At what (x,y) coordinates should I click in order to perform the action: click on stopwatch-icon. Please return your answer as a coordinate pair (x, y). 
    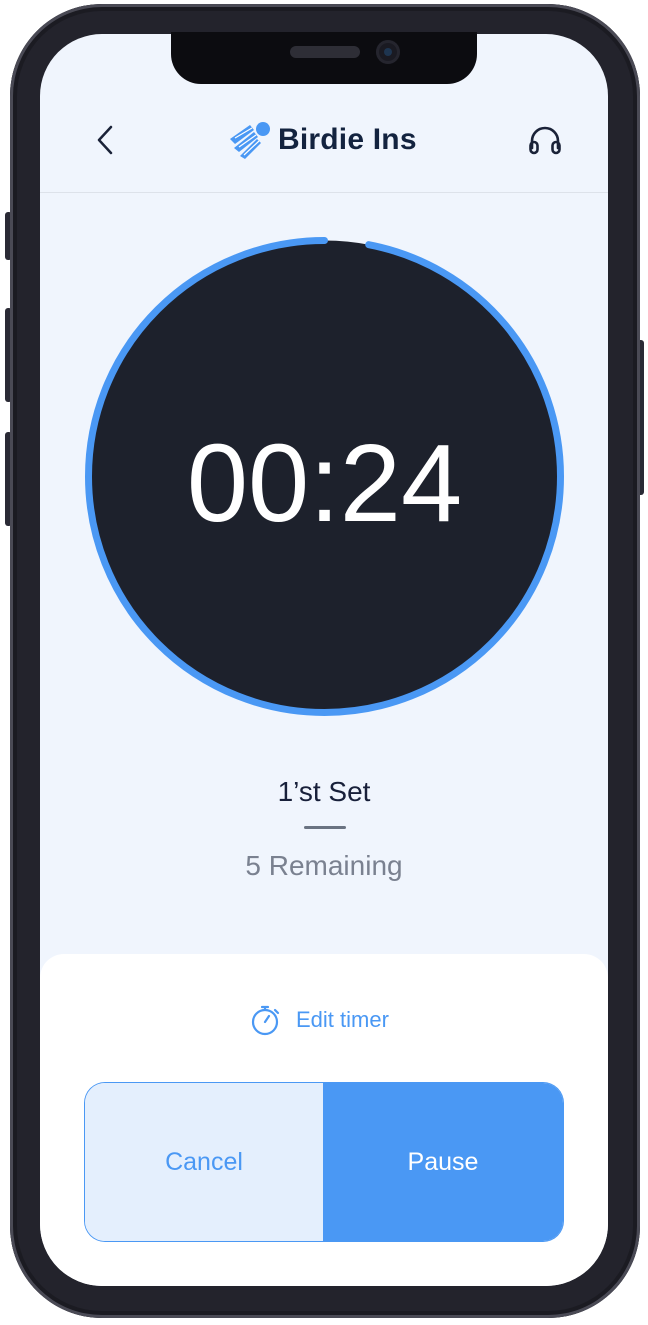
    Looking at the image, I should click on (265, 1020).